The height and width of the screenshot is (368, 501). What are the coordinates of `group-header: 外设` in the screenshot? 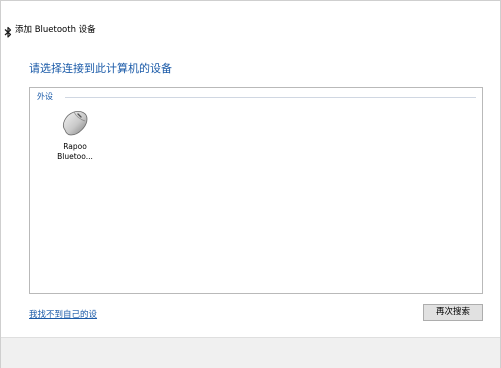 It's located at (256, 97).